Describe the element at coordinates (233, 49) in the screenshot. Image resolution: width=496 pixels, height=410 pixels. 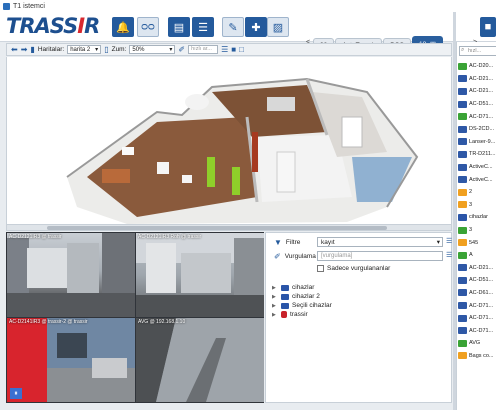
I see `video-icon: ■` at that location.